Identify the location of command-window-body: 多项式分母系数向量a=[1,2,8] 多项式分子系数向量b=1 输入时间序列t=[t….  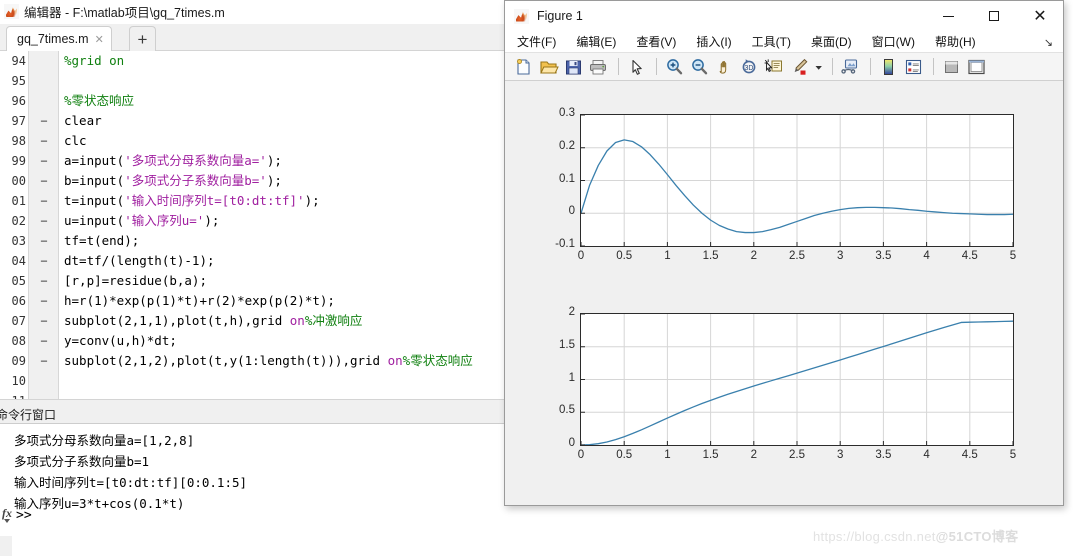
(252, 490).